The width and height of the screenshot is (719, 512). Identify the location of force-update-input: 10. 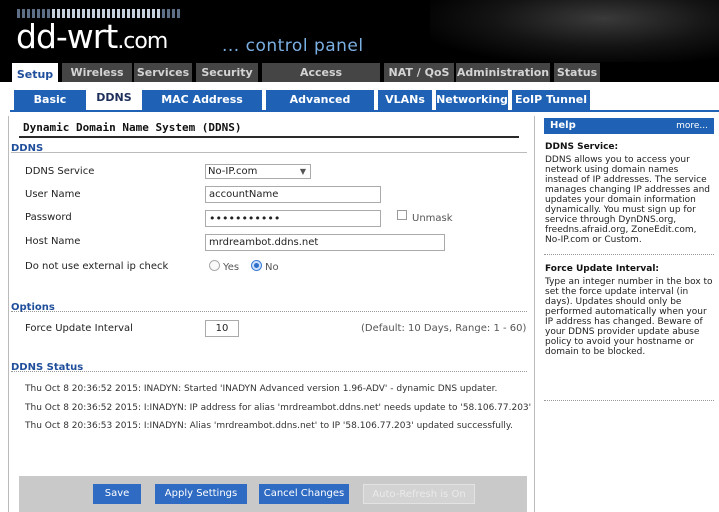
(222, 328).